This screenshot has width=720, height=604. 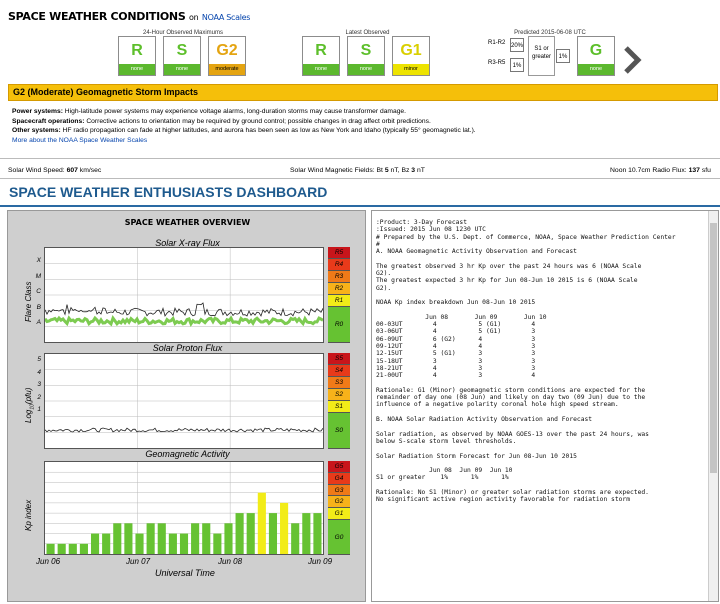 I want to click on proton-plot, so click(x=184, y=401).